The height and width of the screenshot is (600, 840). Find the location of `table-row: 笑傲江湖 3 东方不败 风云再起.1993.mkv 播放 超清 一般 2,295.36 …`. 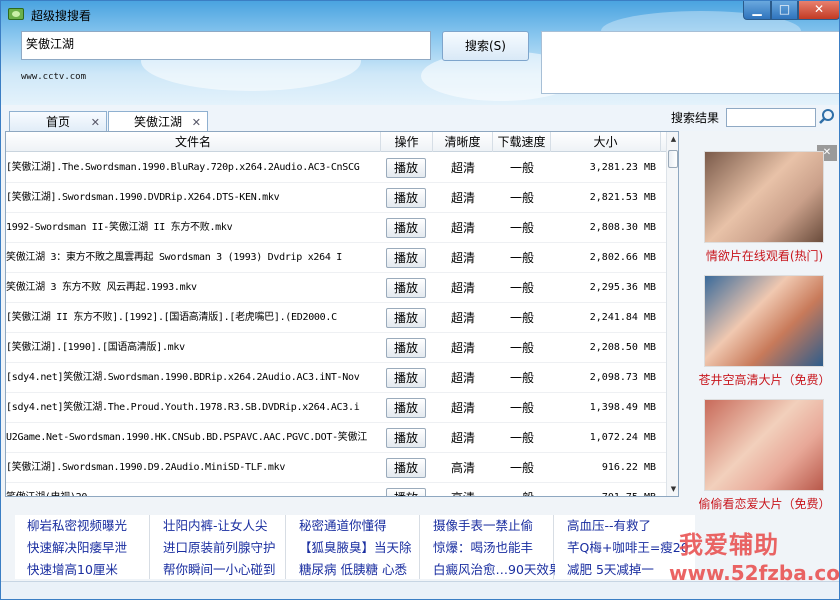

table-row: 笑傲江湖 3 东方不败 风云再起.1993.mkv 播放 超清 一般 2,295.36 … is located at coordinates (336, 288).